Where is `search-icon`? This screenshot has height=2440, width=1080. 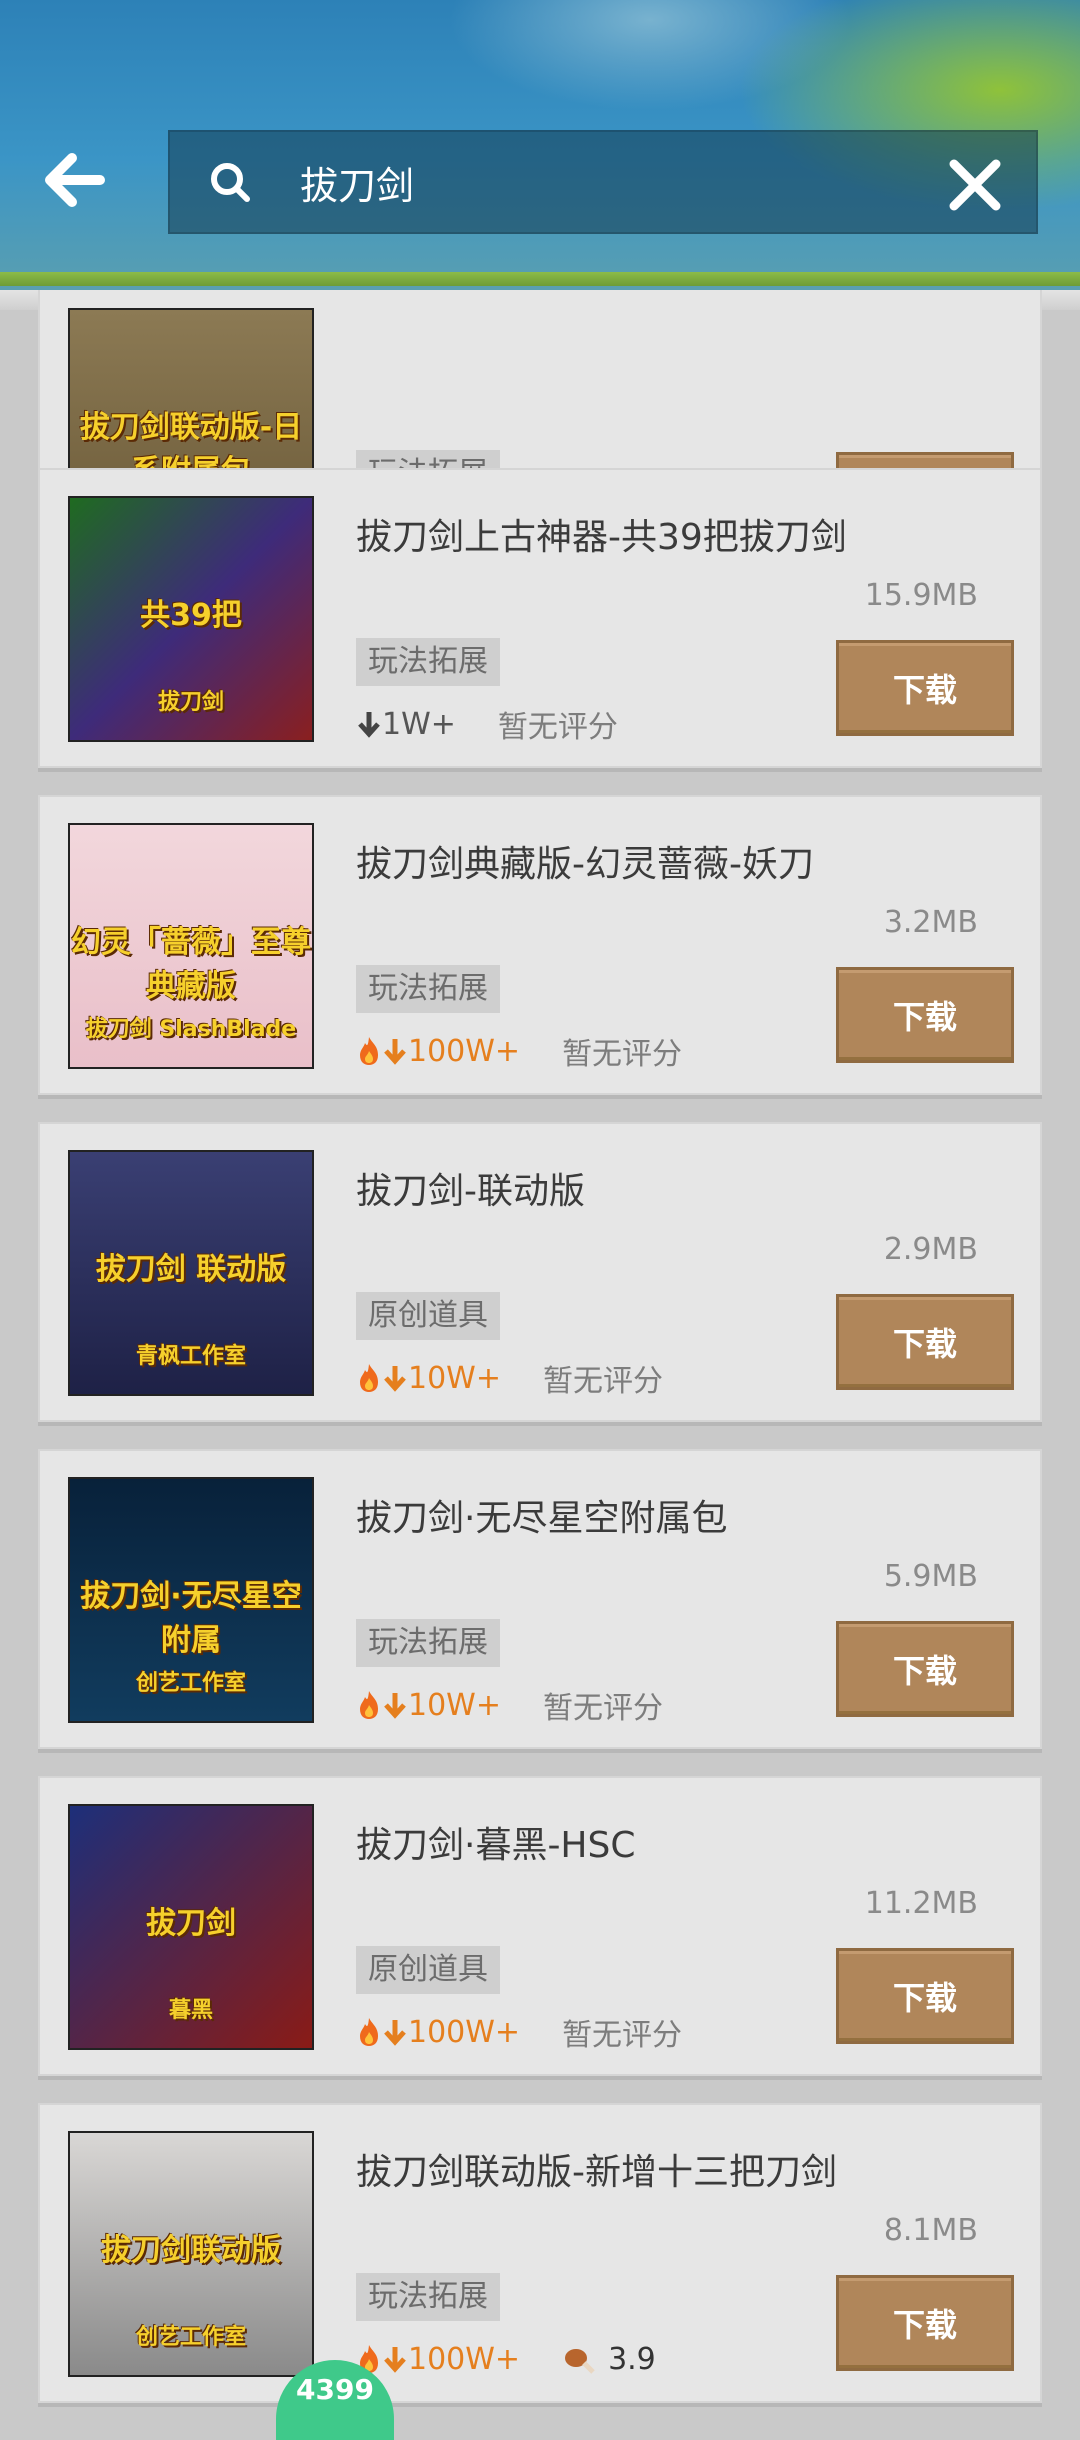
search-icon is located at coordinates (230, 182).